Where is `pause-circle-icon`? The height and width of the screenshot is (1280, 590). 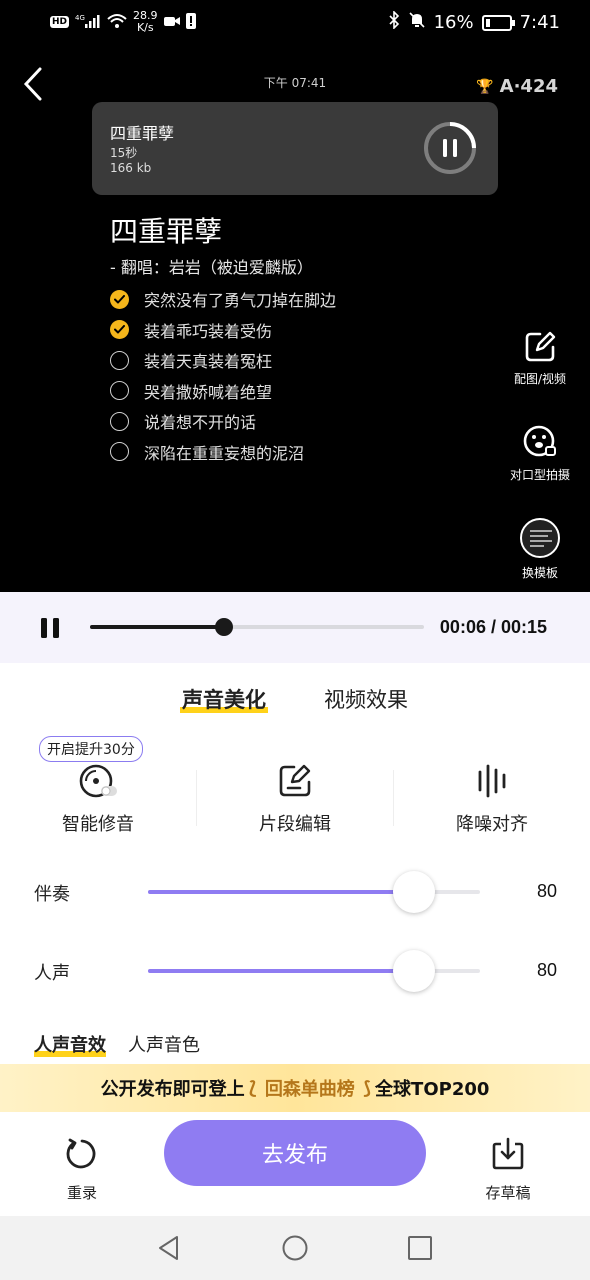
pause-circle-icon is located at coordinates (450, 148).